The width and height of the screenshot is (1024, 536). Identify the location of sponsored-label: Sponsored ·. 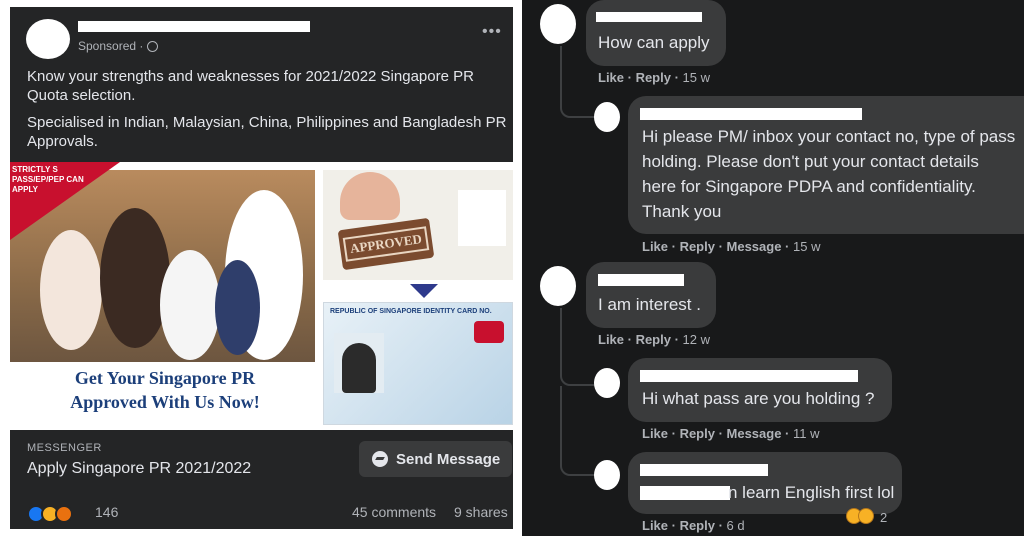
(110, 46).